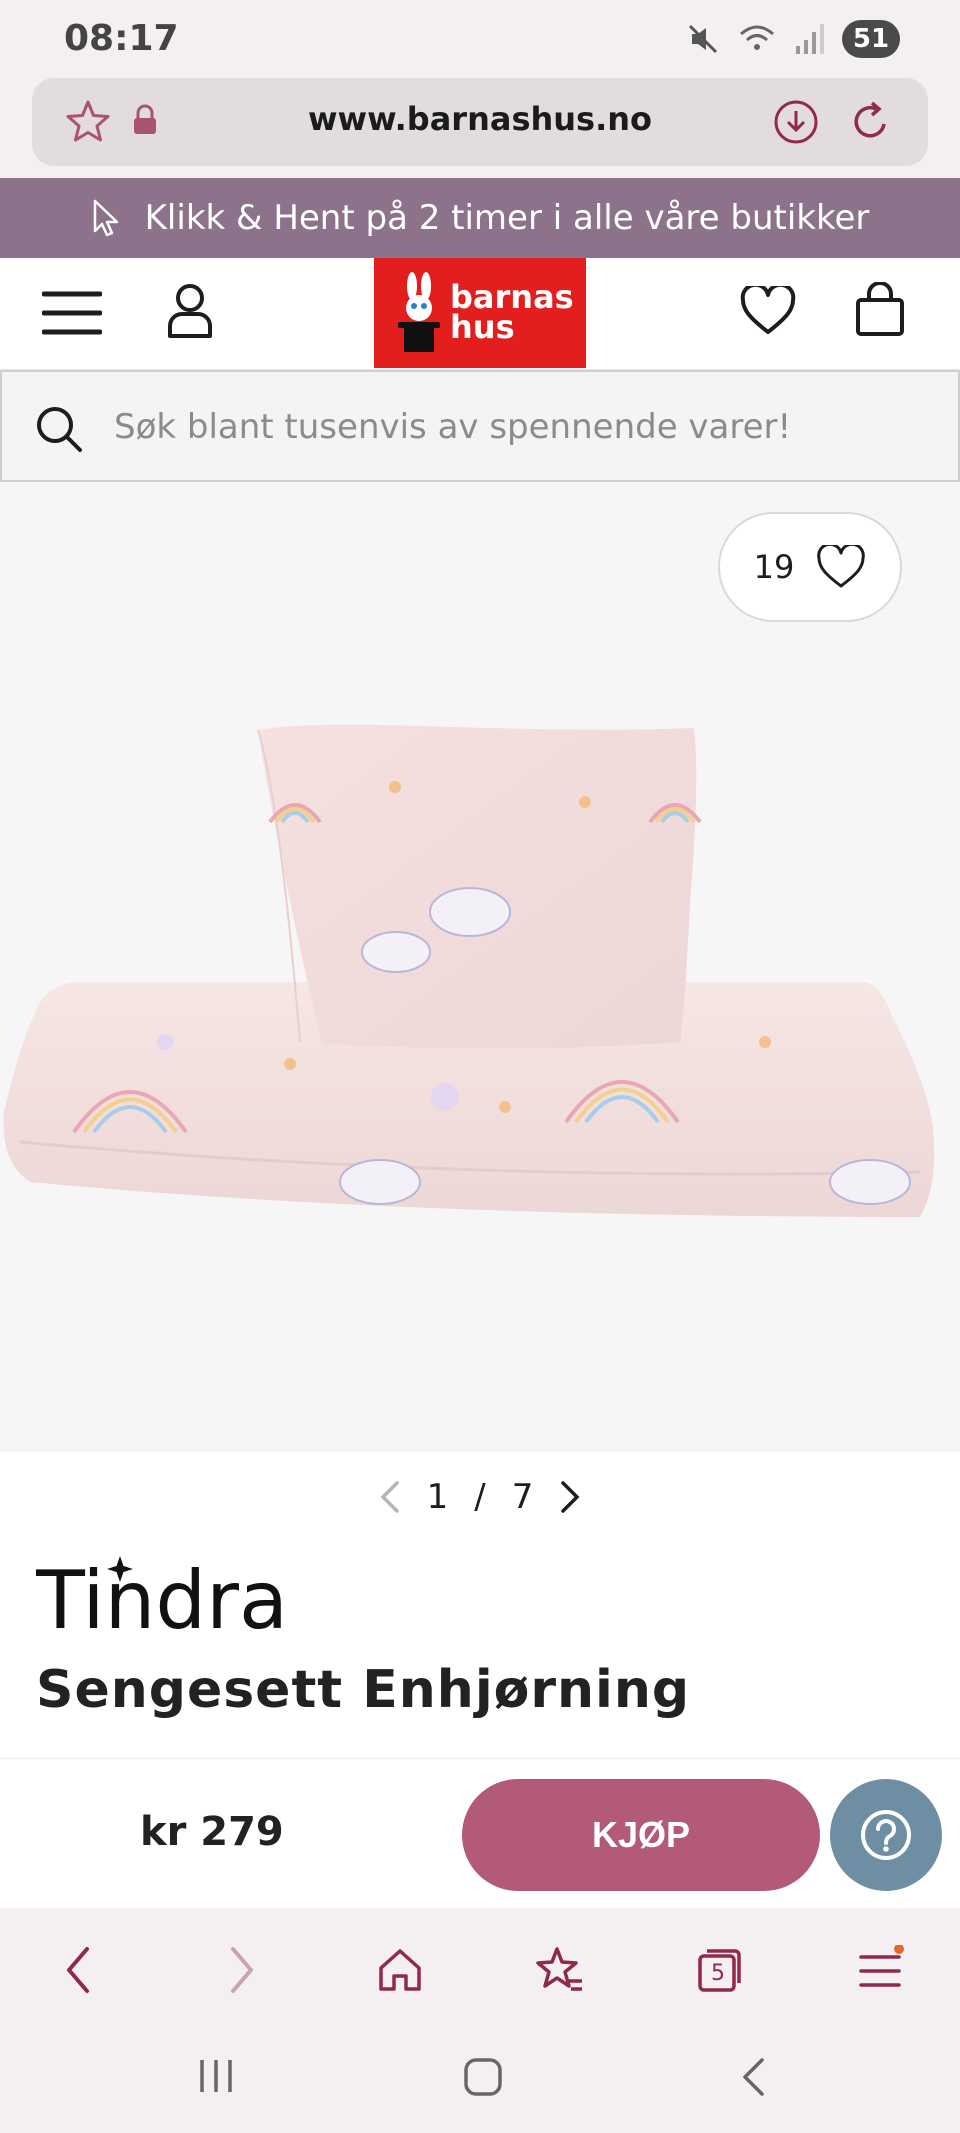 Image resolution: width=960 pixels, height=2133 pixels. I want to click on help-question-icon, so click(886, 1835).